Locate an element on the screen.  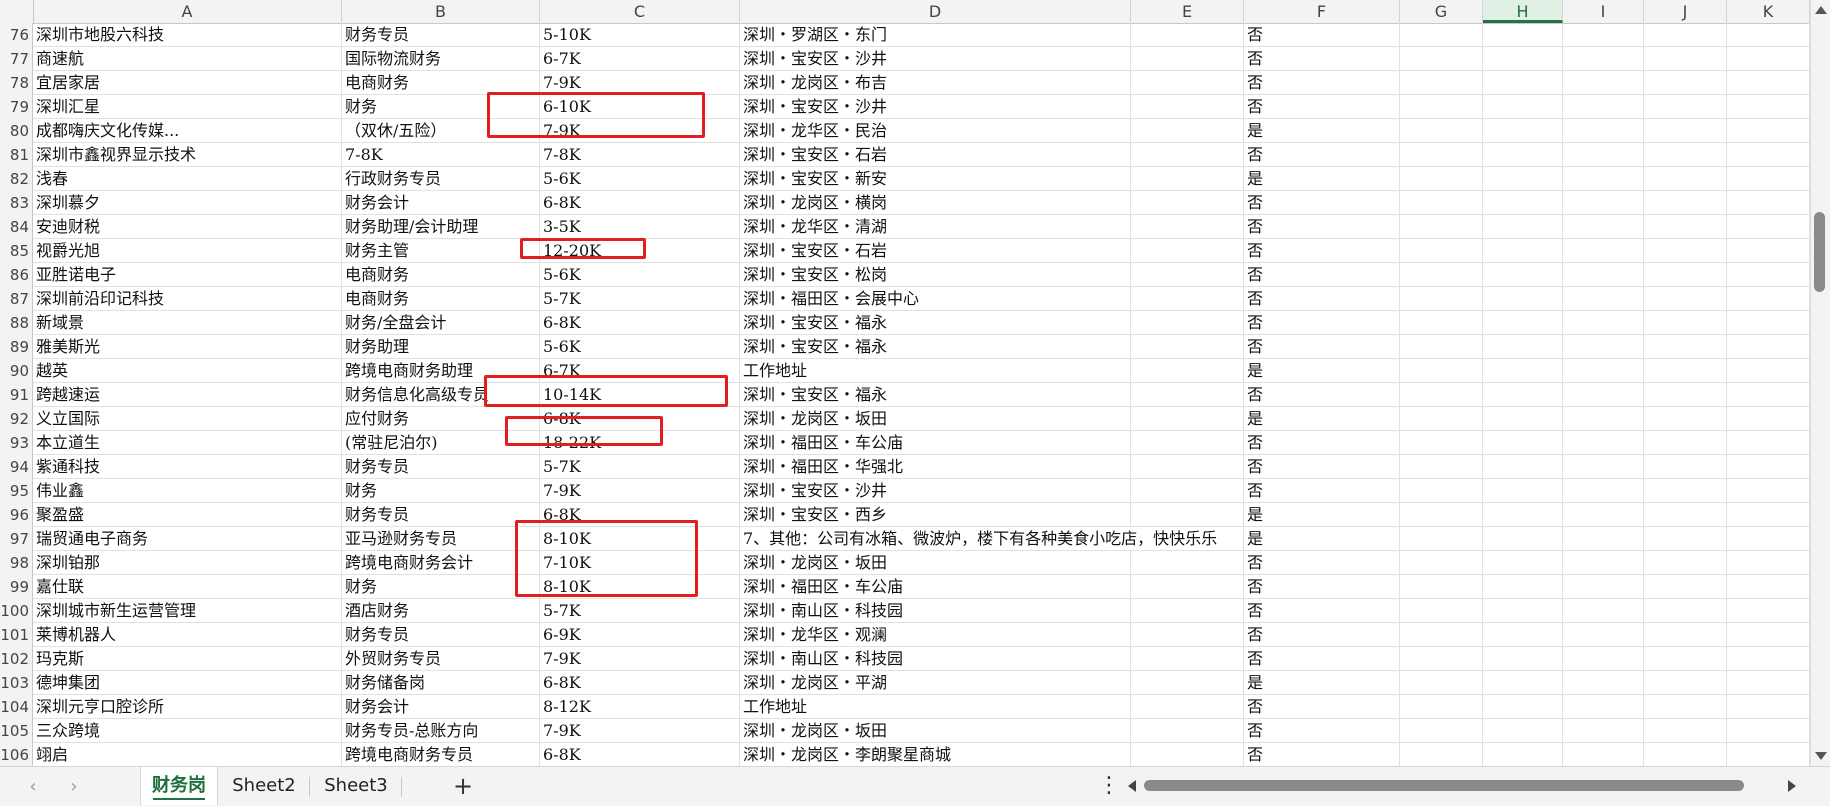
cell-a: 深圳市鑫视界显示技术 is located at coordinates (187, 155).